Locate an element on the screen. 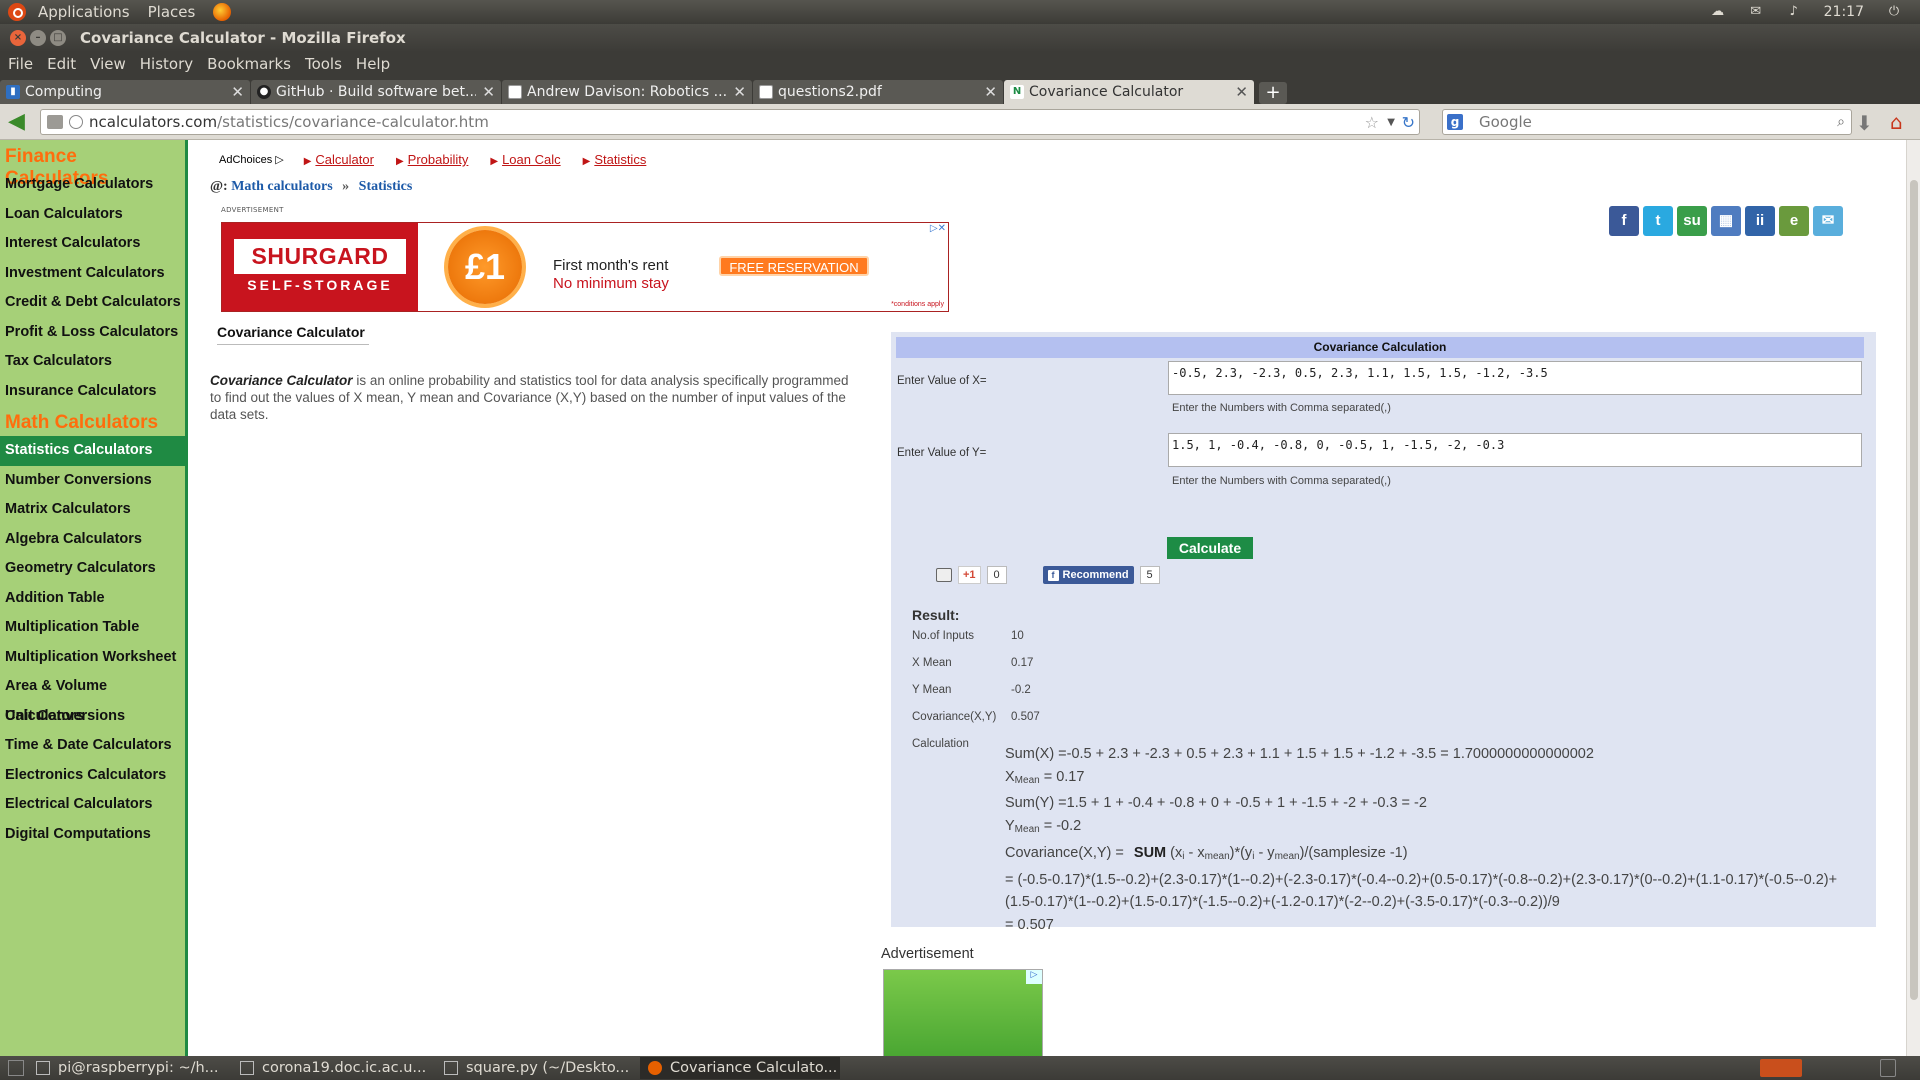 This screenshot has height=1080, width=1920. adchoices-link: AdChoices ▷ is located at coordinates (251, 159).